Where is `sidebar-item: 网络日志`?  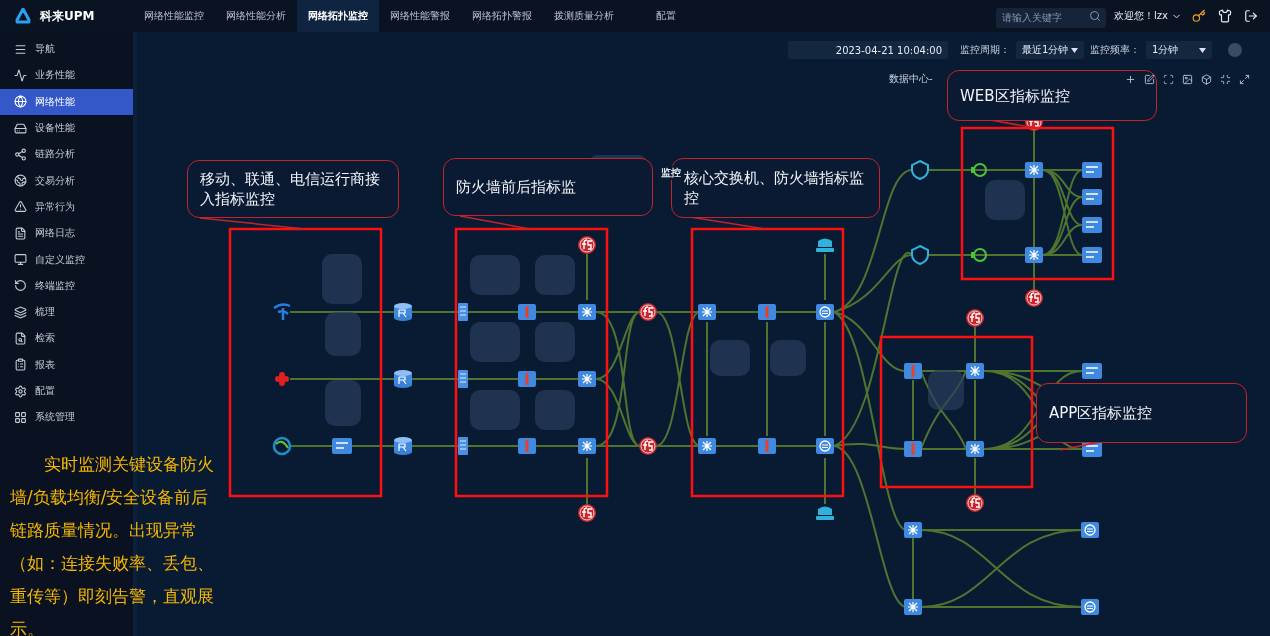
sidebar-item: 网络日志 is located at coordinates (66, 233).